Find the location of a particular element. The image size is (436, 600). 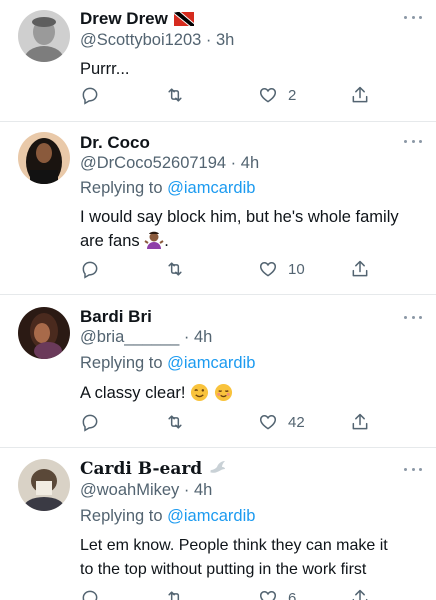

handle: @woahMikey is located at coordinates (129, 490).